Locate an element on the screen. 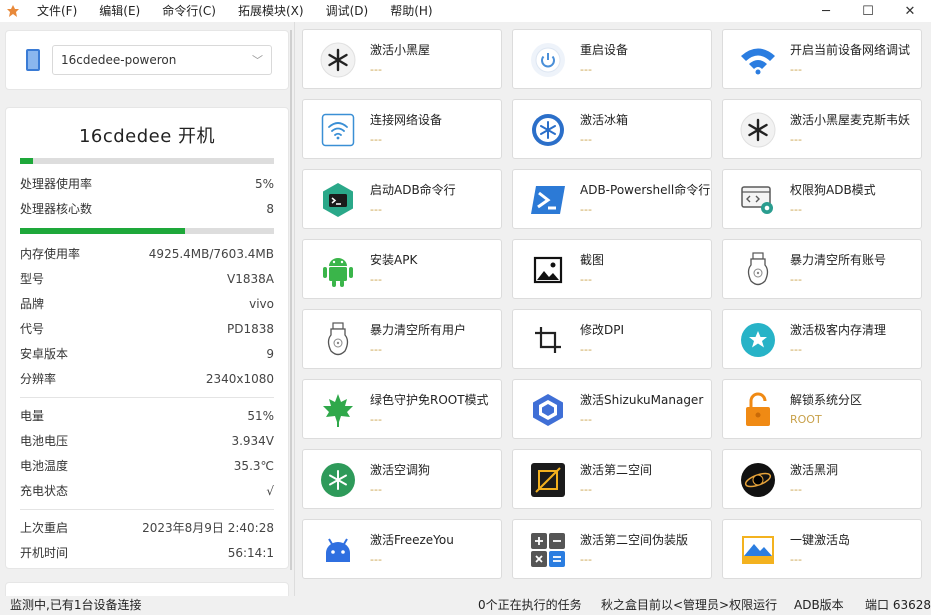 Image resolution: width=931 pixels, height=615 pixels. info-label: 开机时间 is located at coordinates (44, 553).